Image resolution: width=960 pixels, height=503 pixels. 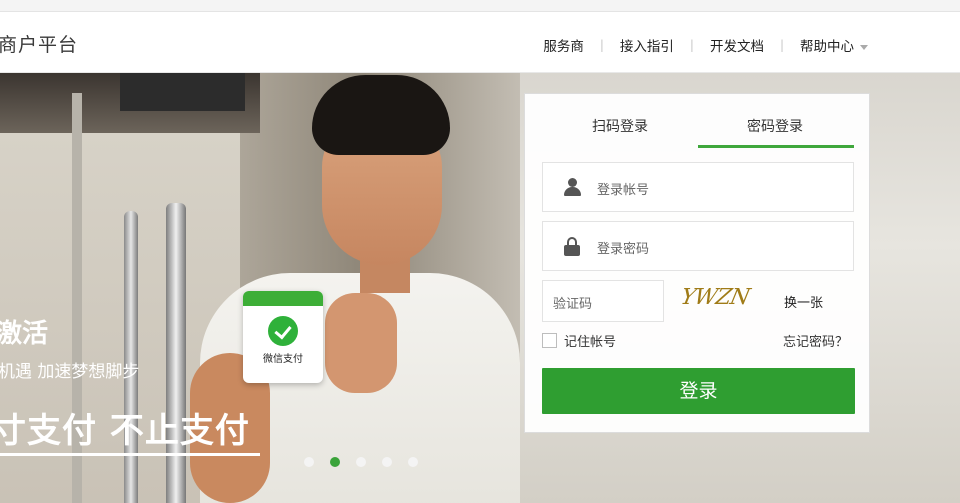 What do you see at coordinates (335, 462) in the screenshot?
I see `carousel-dot-active` at bounding box center [335, 462].